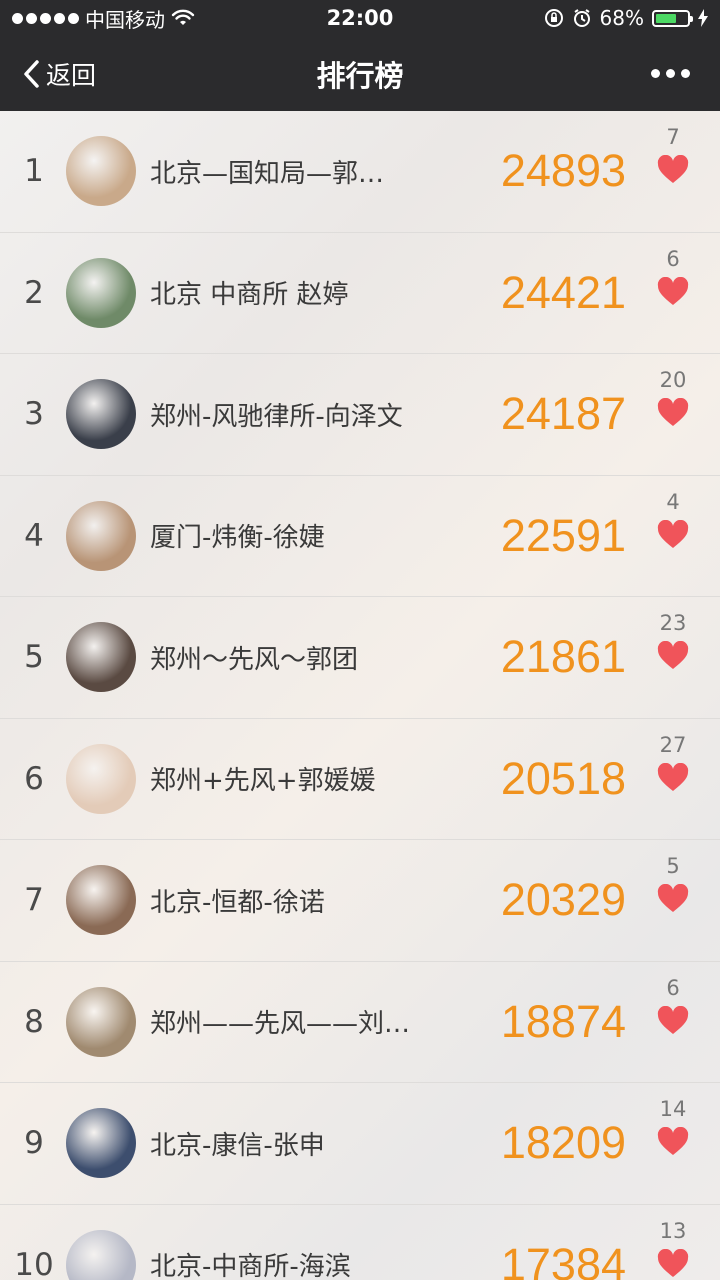  I want to click on battery-percent: 68%, so click(621, 18).